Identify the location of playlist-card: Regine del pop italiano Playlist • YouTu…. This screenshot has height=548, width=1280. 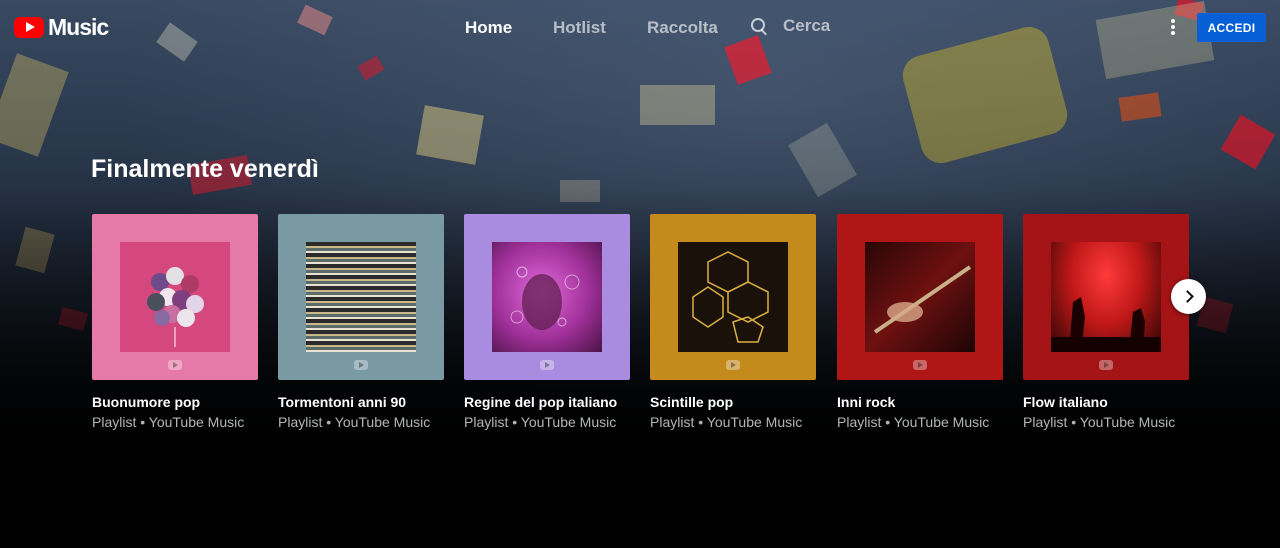
(547, 322).